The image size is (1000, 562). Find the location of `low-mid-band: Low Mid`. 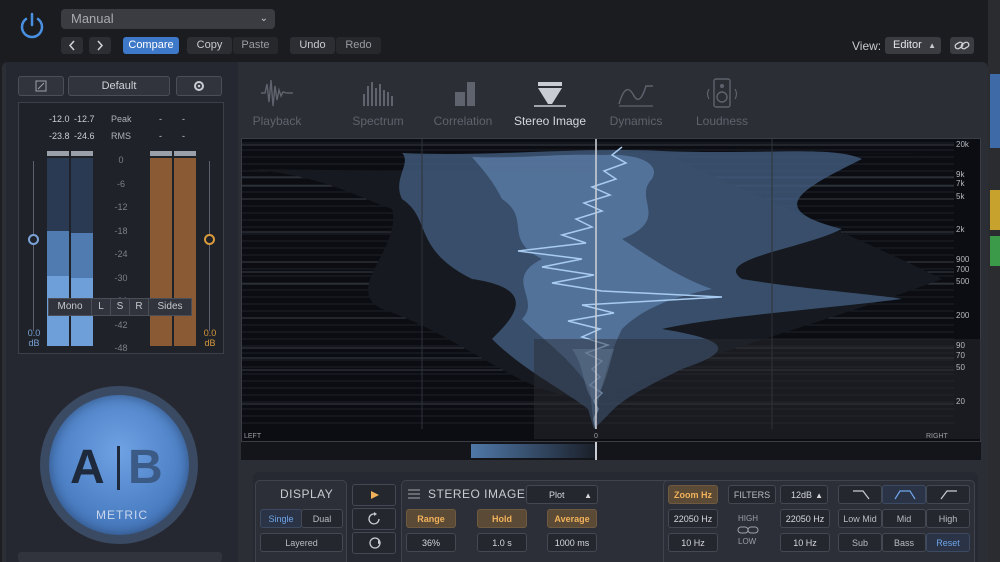

low-mid-band: Low Mid is located at coordinates (860, 518).